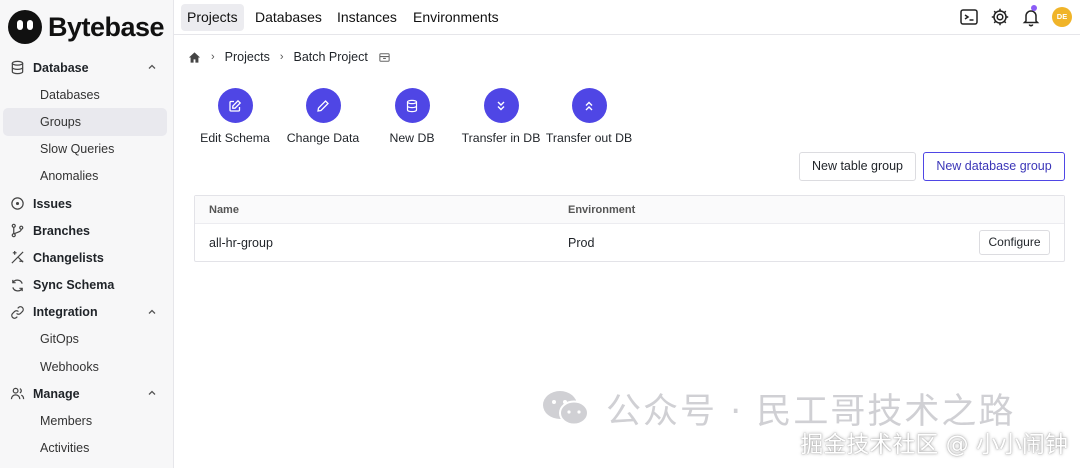  I want to click on tab-instances: Instances, so click(367, 17).